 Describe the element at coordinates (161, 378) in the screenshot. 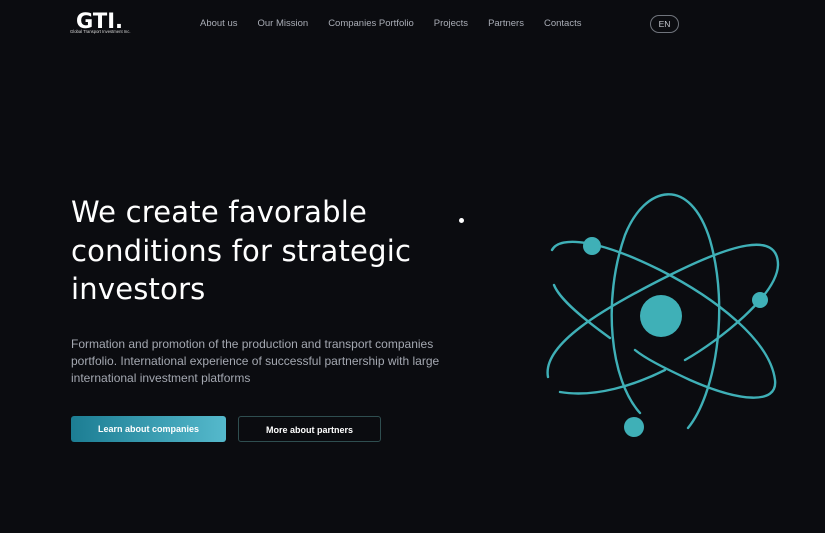

I see `hero-description-line: international investment platforms` at that location.